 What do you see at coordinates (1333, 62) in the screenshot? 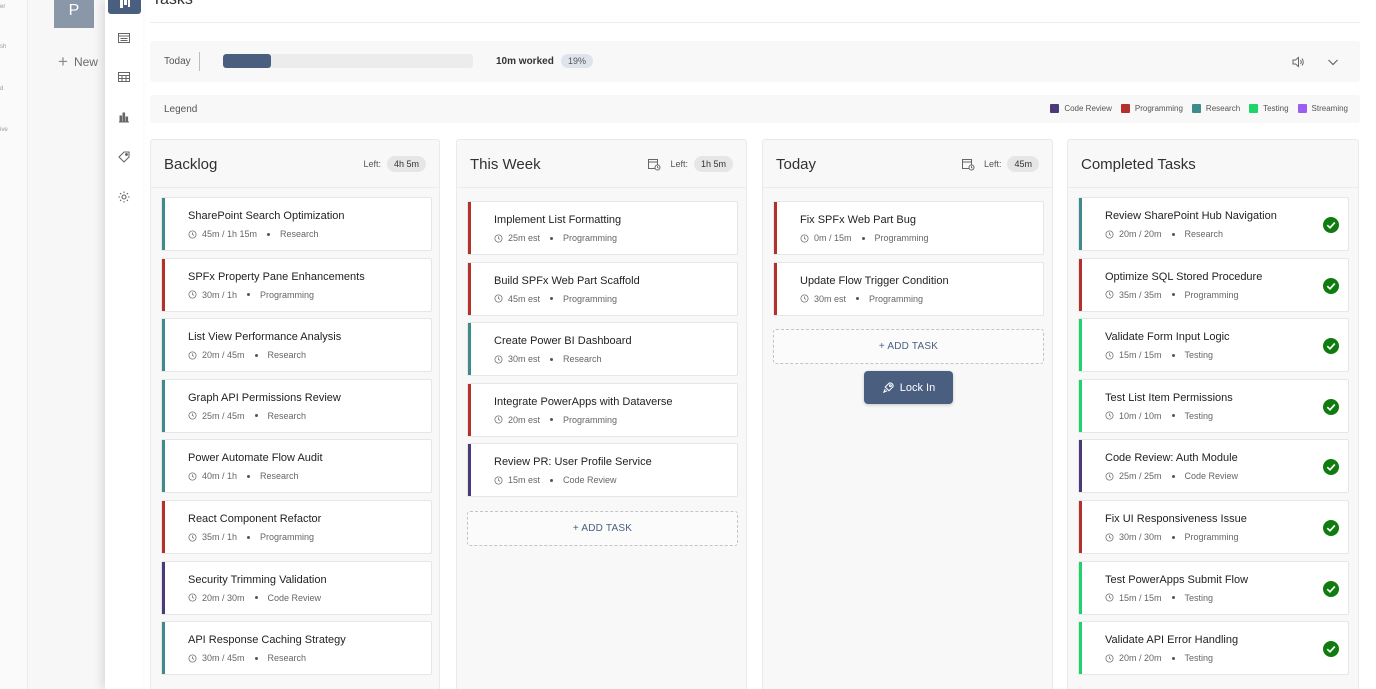
I see `chevron-down-icon` at bounding box center [1333, 62].